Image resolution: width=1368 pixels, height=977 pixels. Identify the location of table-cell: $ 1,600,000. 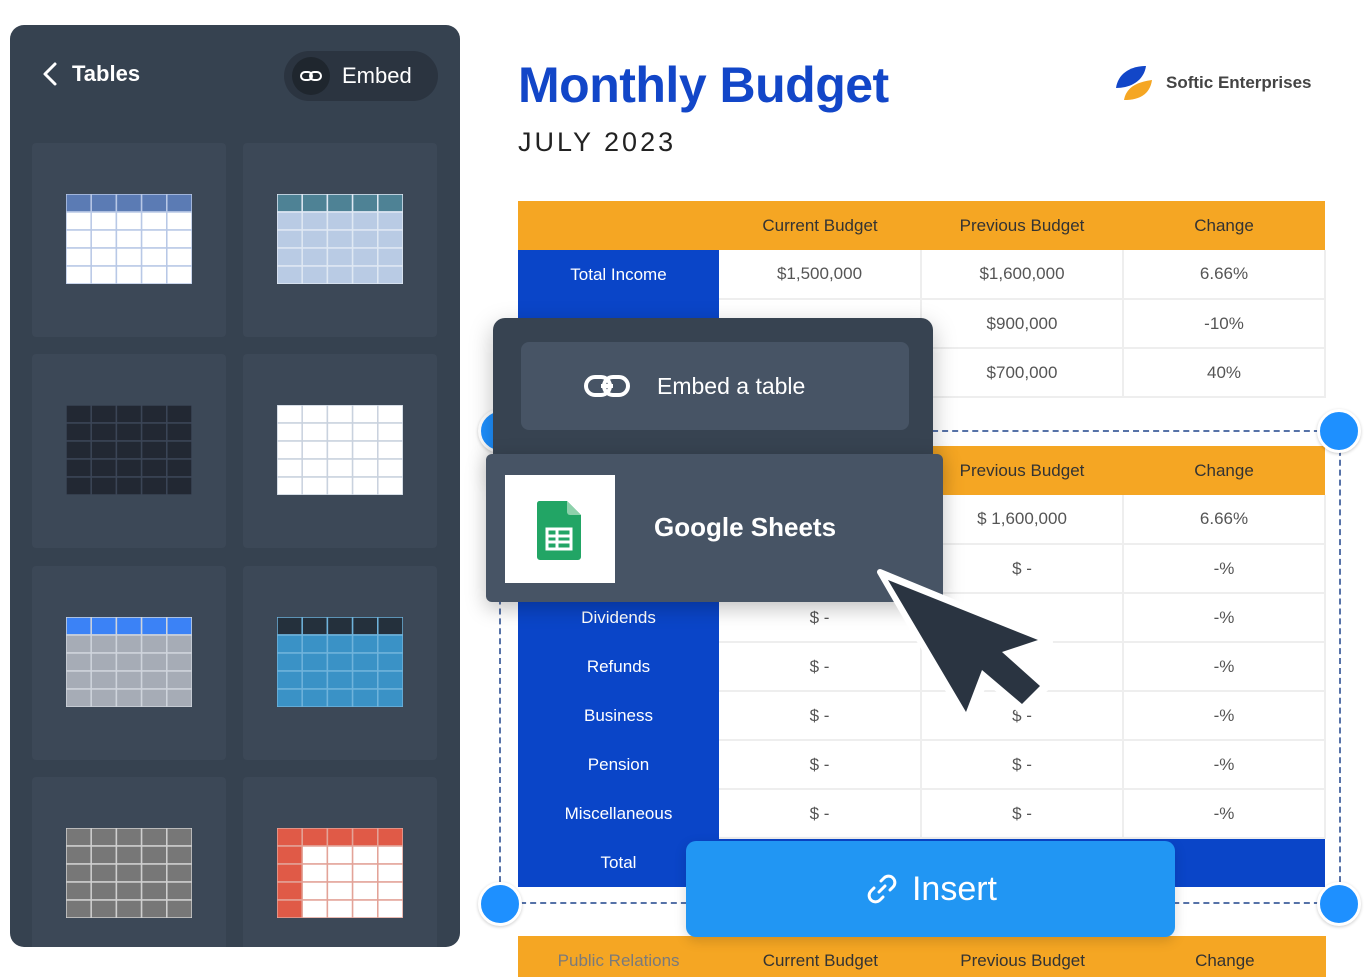
(1022, 520).